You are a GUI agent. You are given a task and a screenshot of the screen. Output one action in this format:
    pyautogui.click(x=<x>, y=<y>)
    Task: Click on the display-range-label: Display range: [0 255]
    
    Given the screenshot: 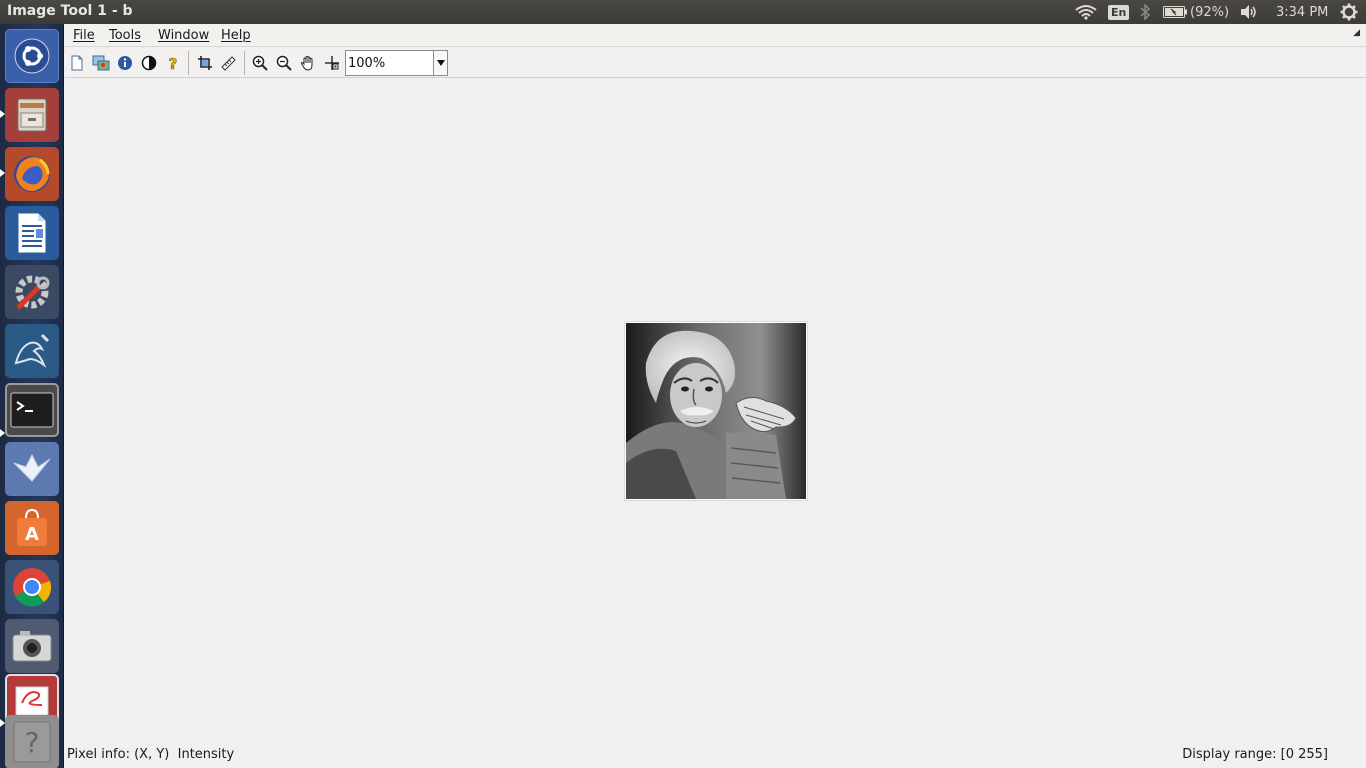 What is the action you would take?
    pyautogui.click(x=1255, y=754)
    